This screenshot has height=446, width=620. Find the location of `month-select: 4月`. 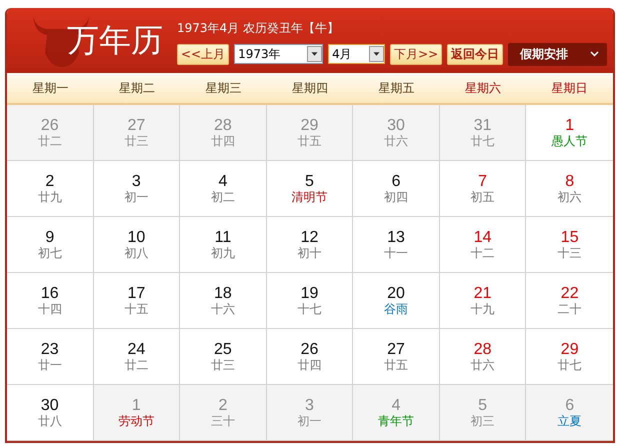

month-select: 4月 is located at coordinates (357, 54).